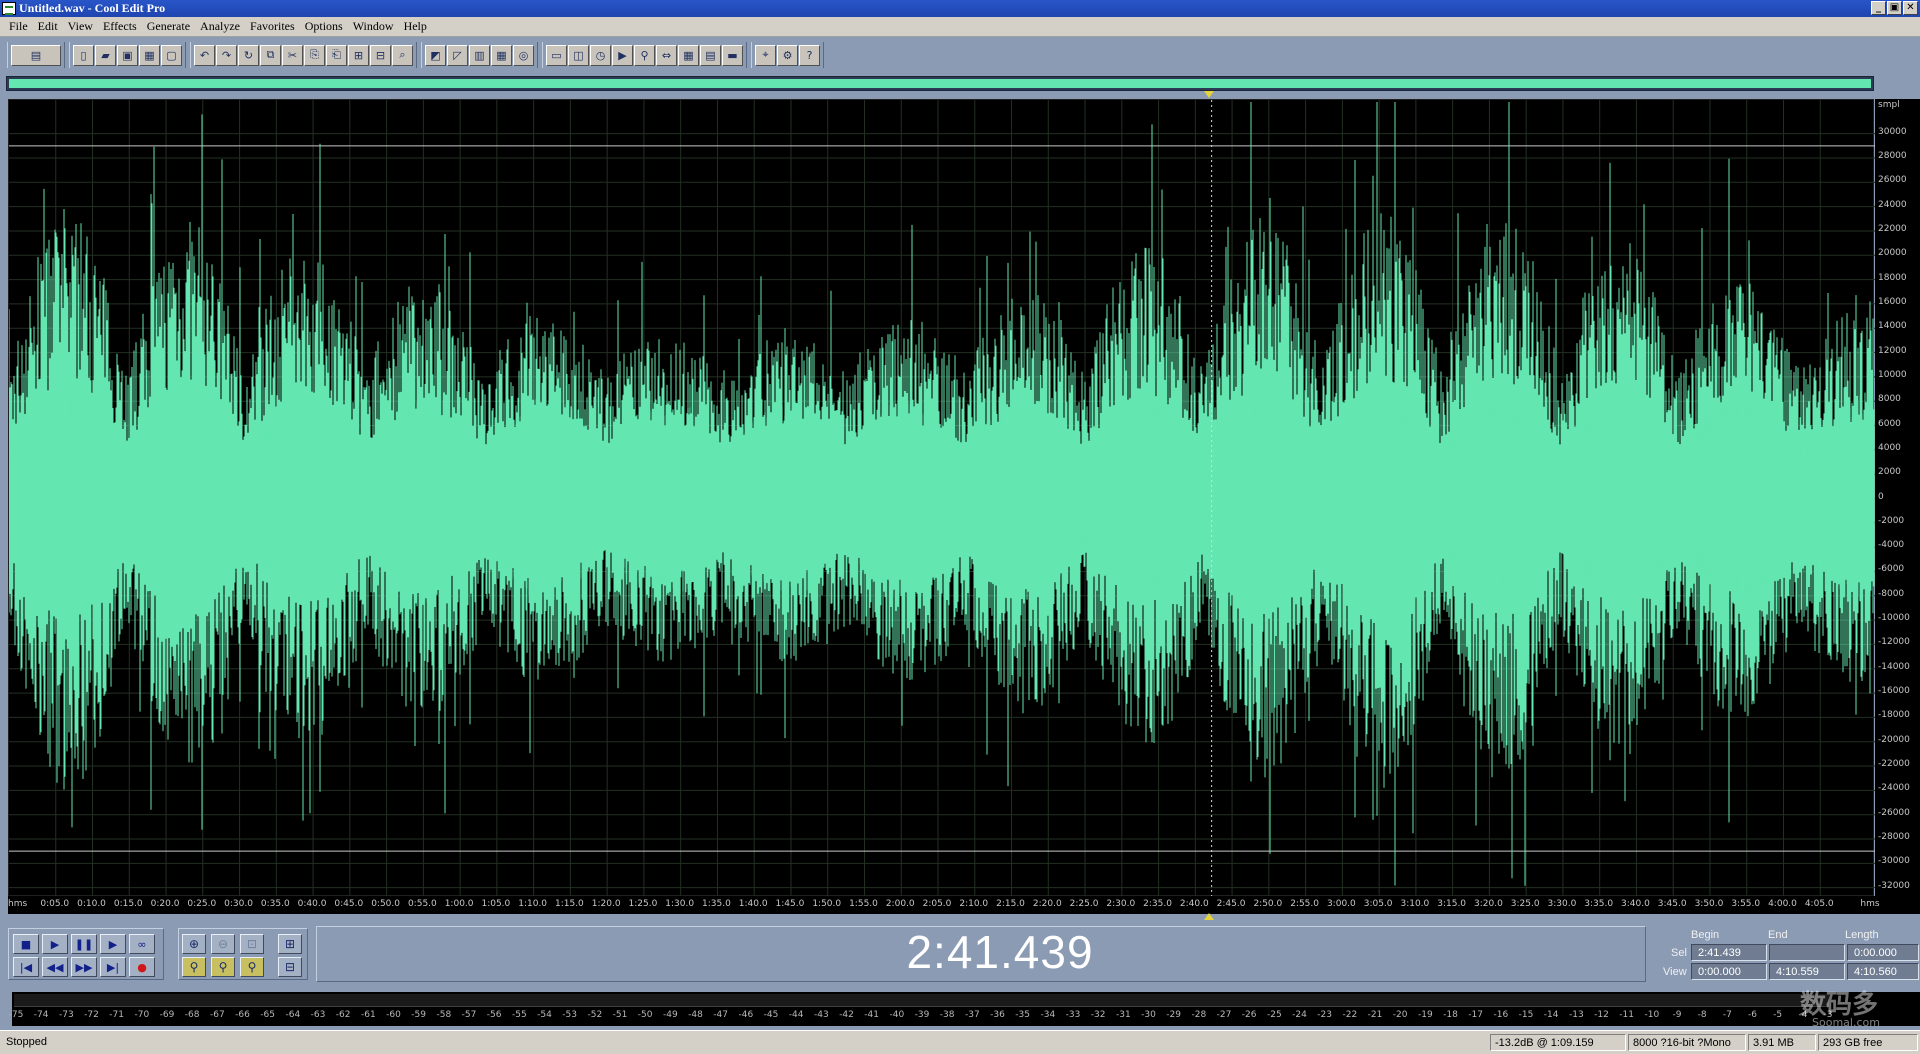 The height and width of the screenshot is (1054, 1920). Describe the element at coordinates (16, 1015) in the screenshot. I see `meter-scale-label: -75` at that location.